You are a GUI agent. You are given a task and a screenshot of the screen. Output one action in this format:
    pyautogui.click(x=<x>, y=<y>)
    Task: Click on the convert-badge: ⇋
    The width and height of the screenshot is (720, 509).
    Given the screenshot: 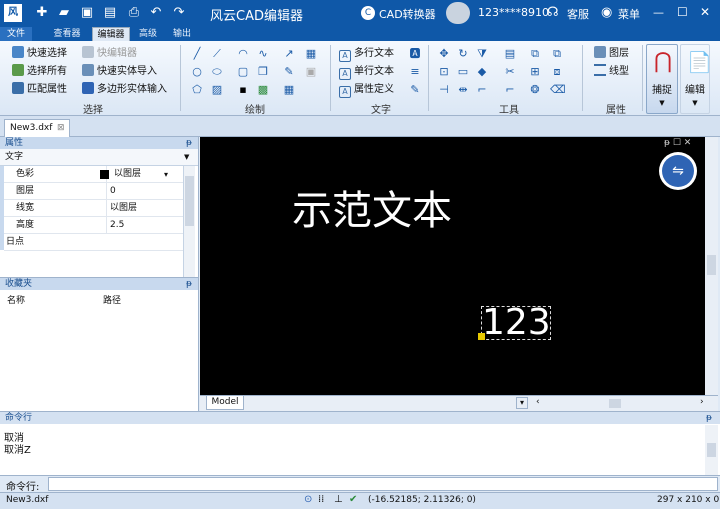 What is the action you would take?
    pyautogui.click(x=678, y=171)
    